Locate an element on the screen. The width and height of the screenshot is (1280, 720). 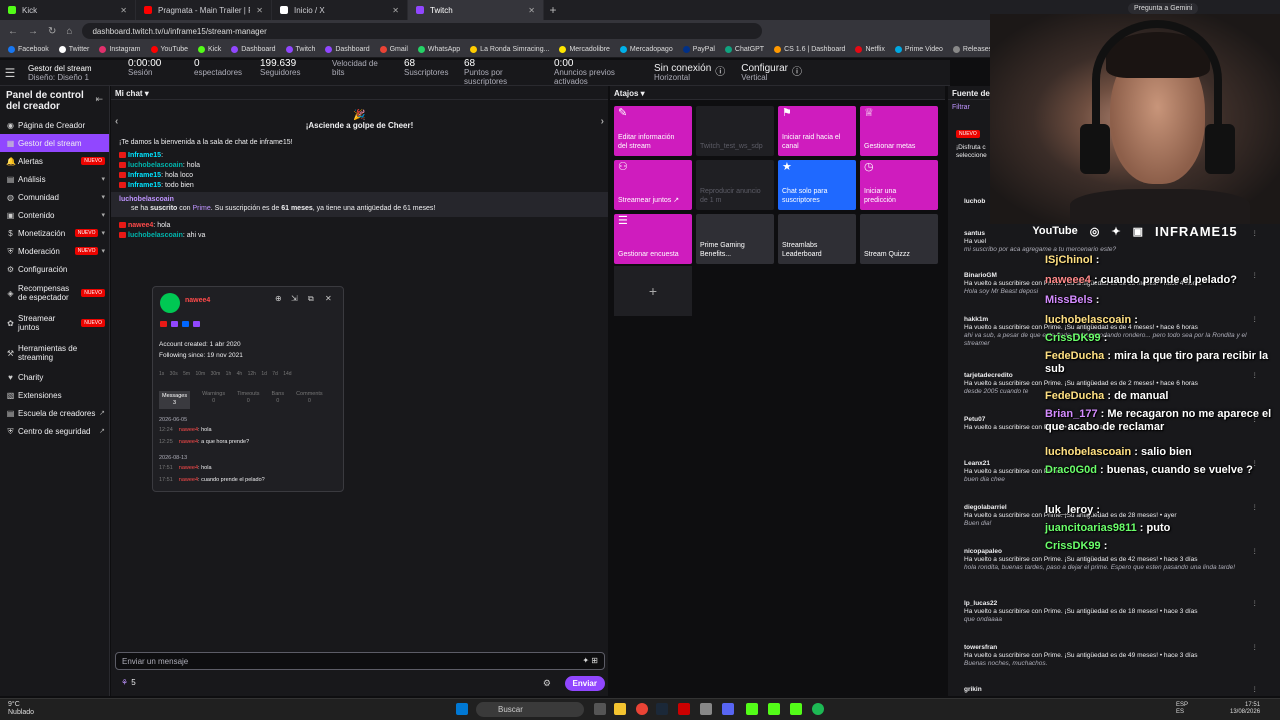
shortcut-tile-1: Twitch_test_ws_sdp is located at coordinates (735, 131).